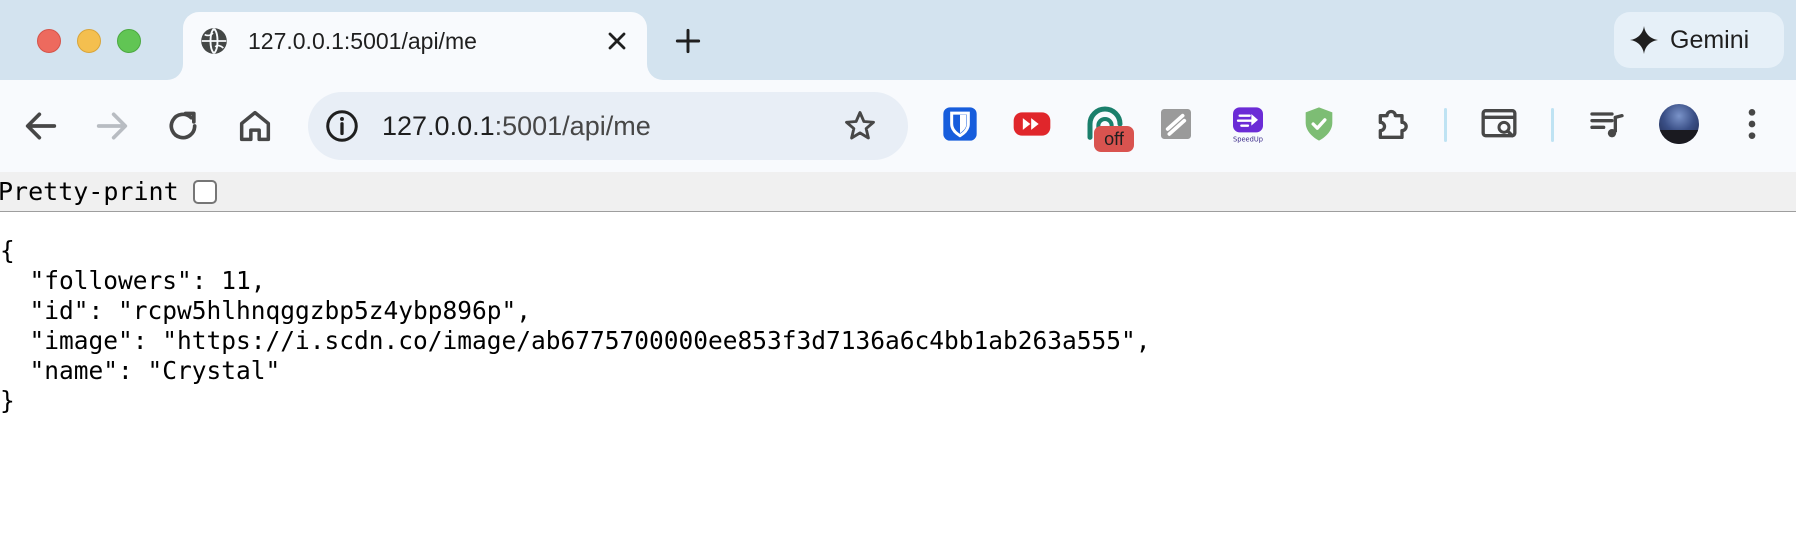  What do you see at coordinates (7, 250) in the screenshot?
I see `json-line: {` at bounding box center [7, 250].